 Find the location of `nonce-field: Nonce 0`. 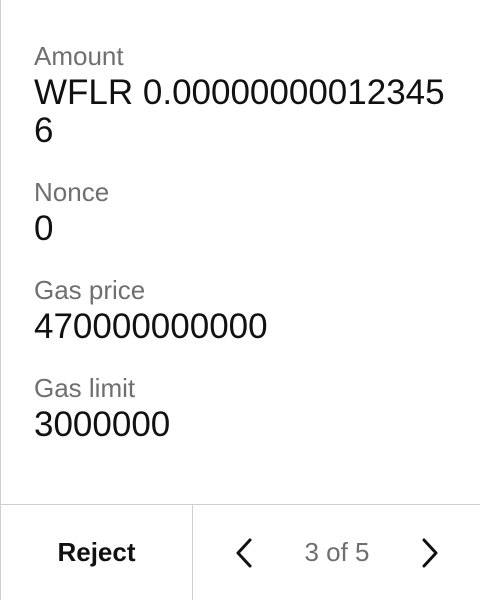

nonce-field: Nonce 0 is located at coordinates (247, 212).